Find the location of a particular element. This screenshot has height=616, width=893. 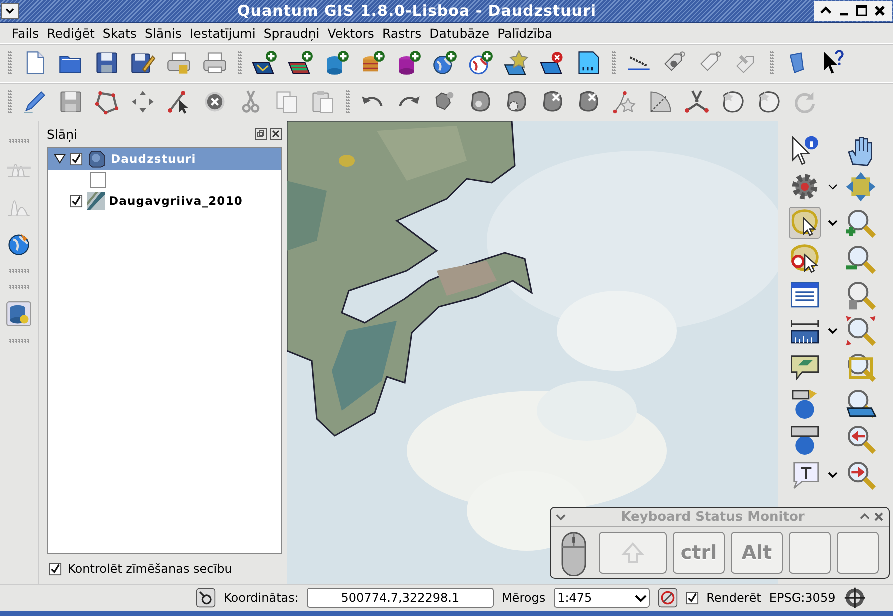

zoom-in-icon is located at coordinates (861, 223).